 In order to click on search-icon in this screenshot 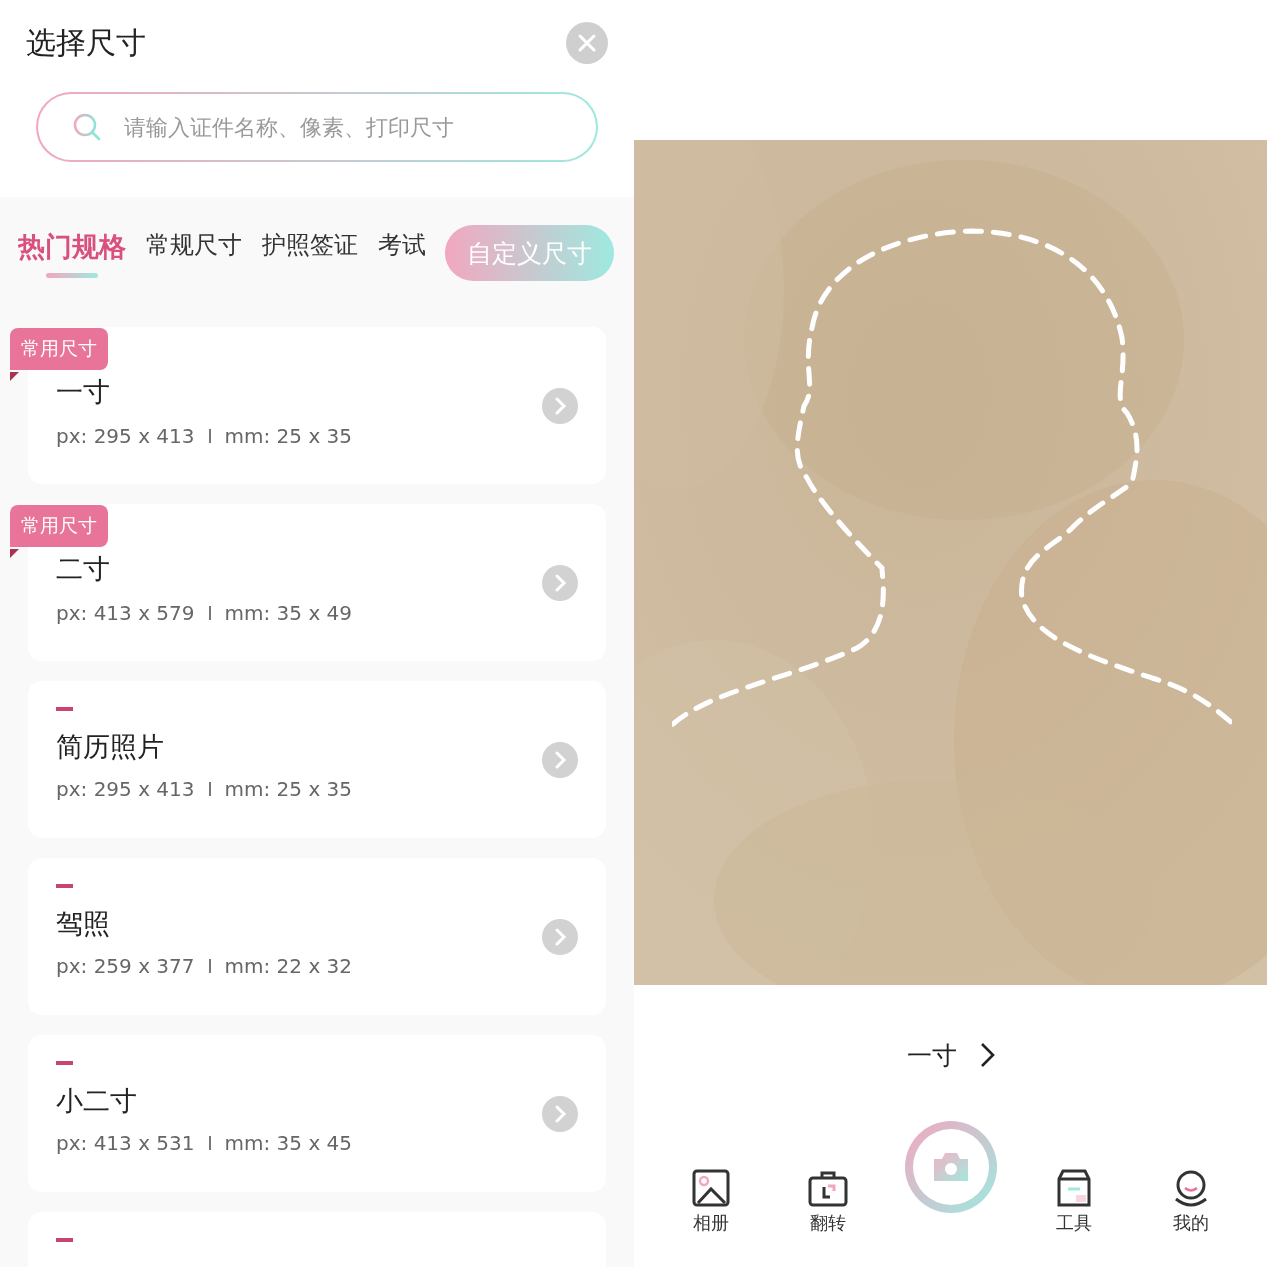, I will do `click(87, 127)`.